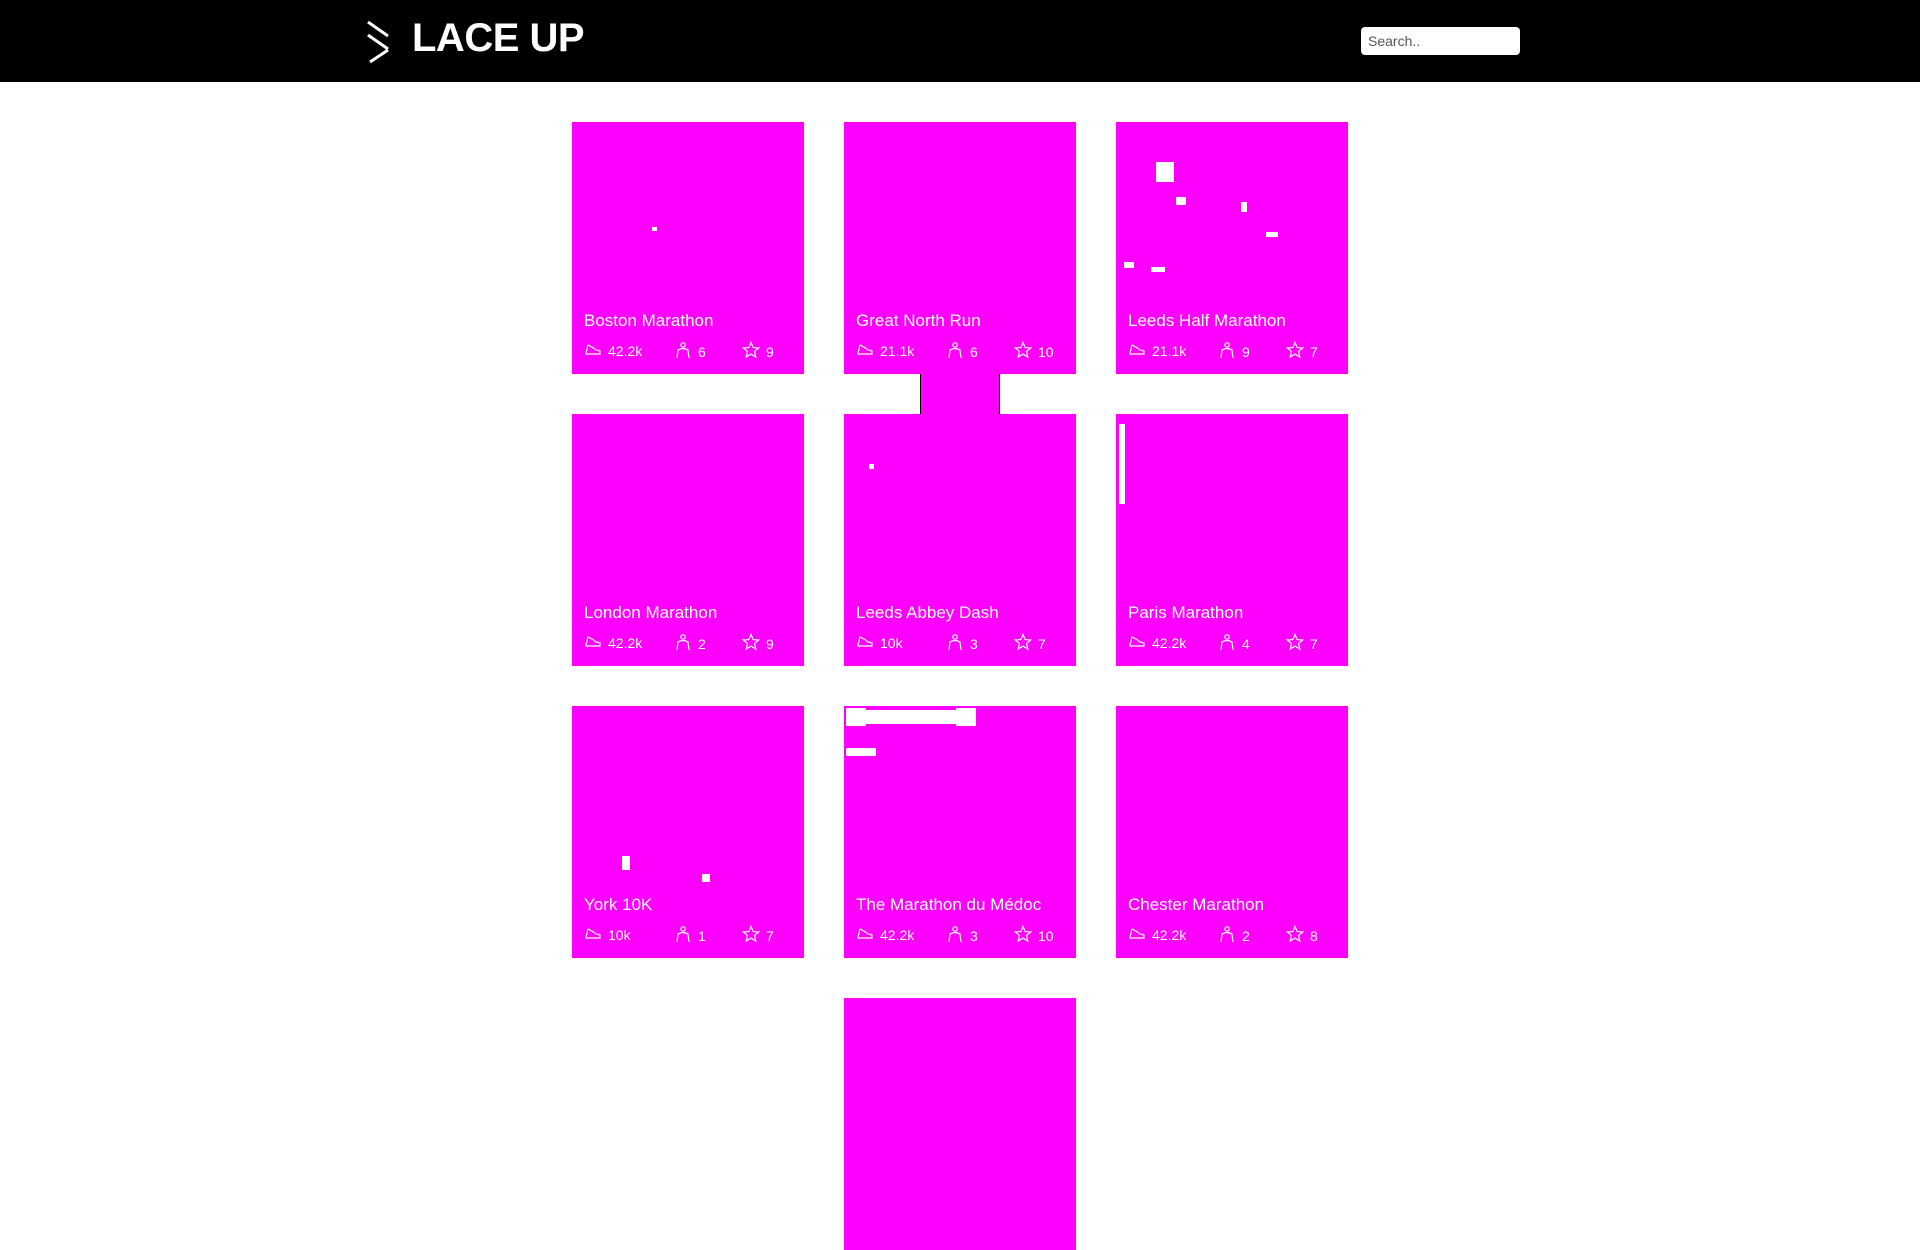 This screenshot has height=1250, width=1920. What do you see at coordinates (960, 248) in the screenshot?
I see `event-card: Great North Run 21.1k 6 10` at bounding box center [960, 248].